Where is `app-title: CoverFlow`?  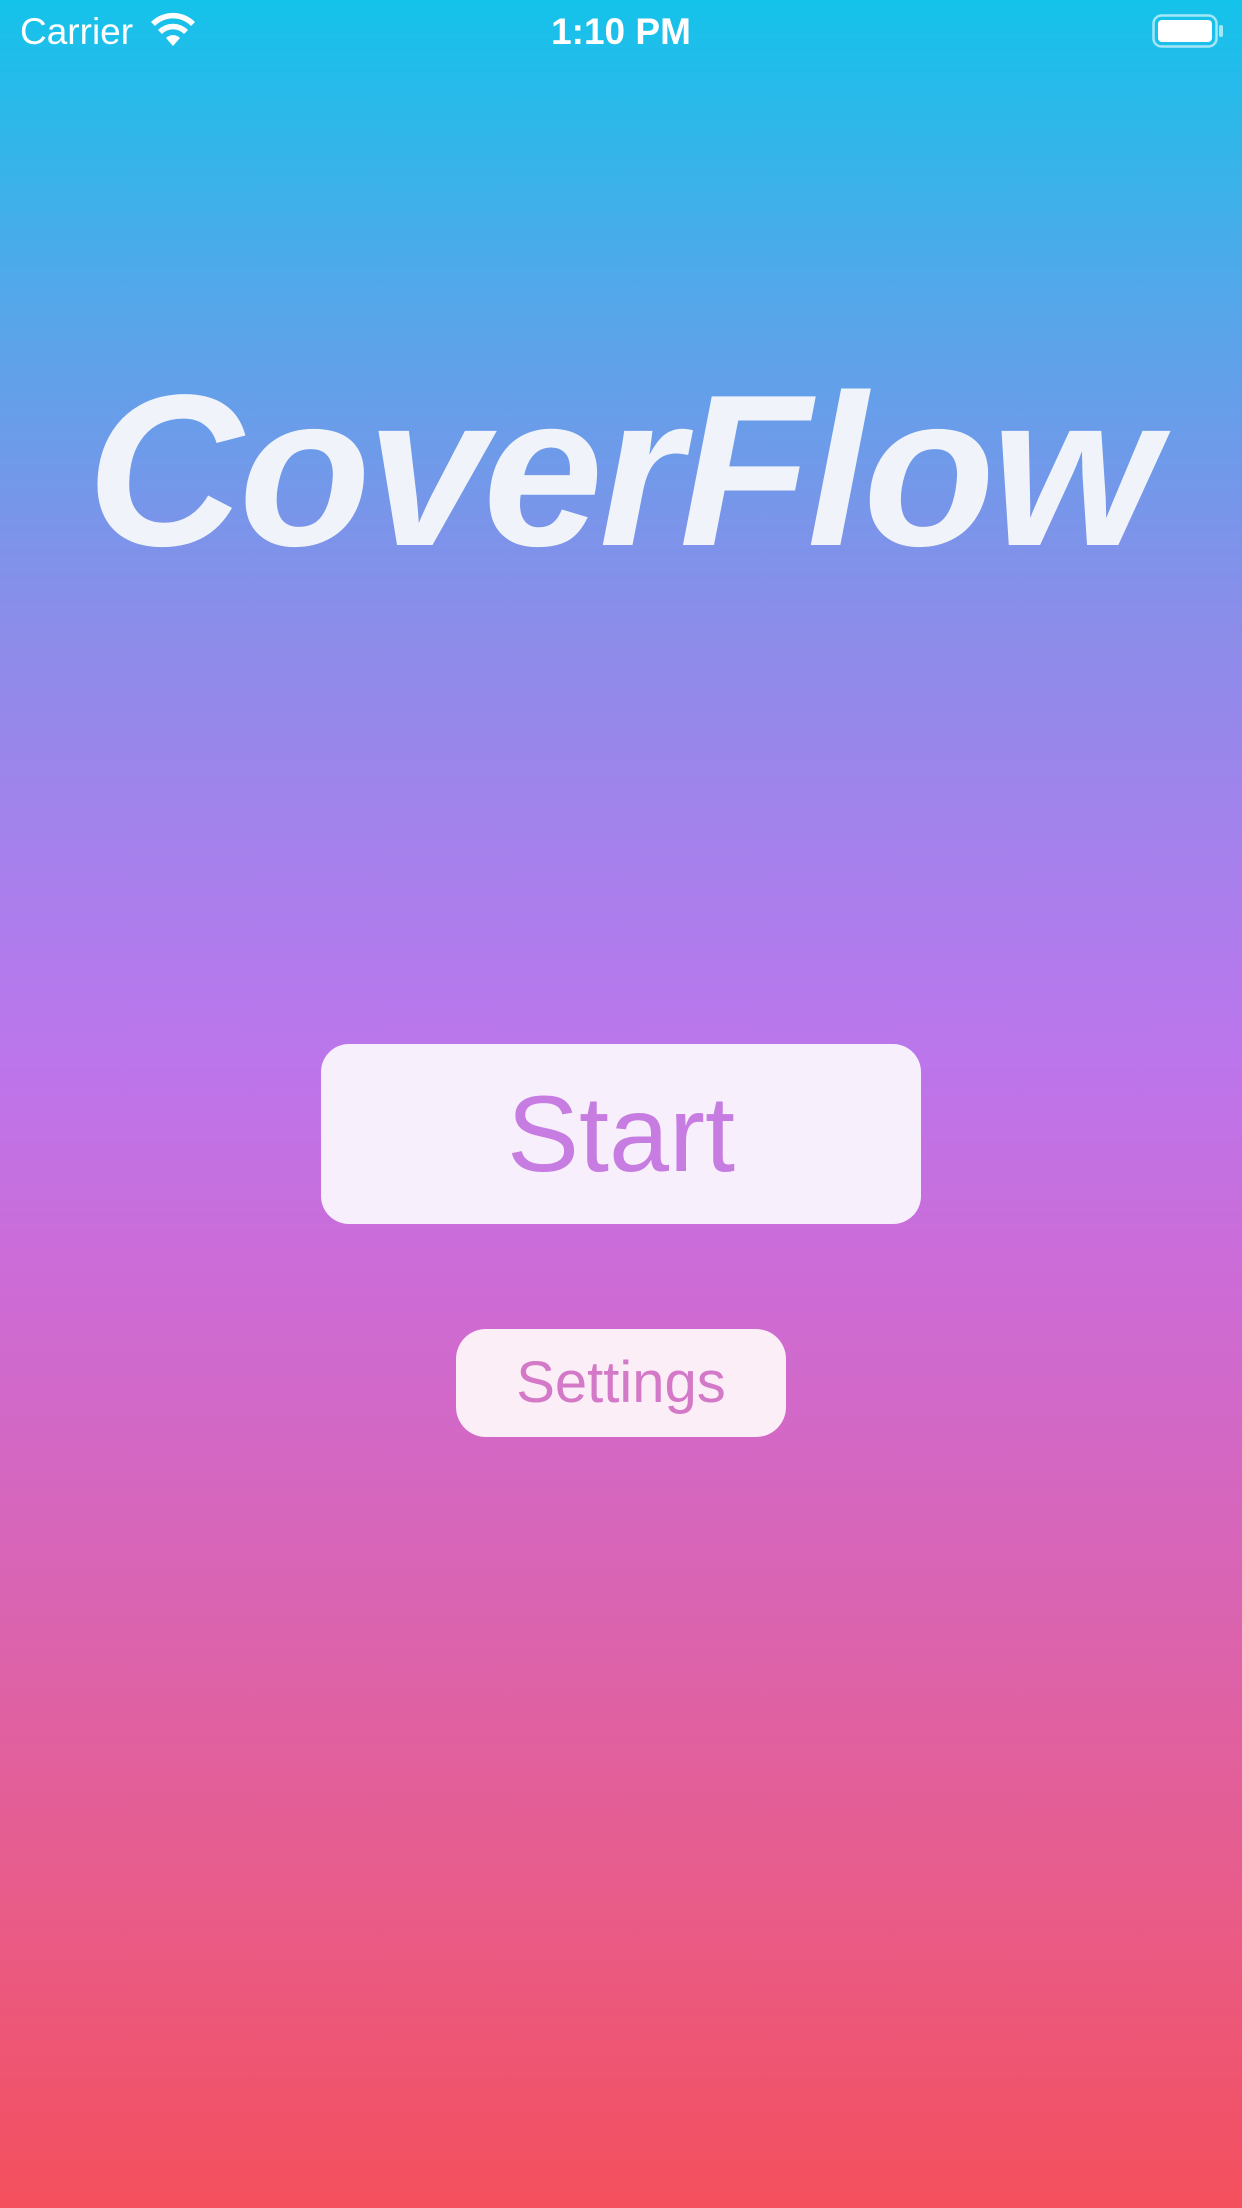 app-title: CoverFlow is located at coordinates (622, 470).